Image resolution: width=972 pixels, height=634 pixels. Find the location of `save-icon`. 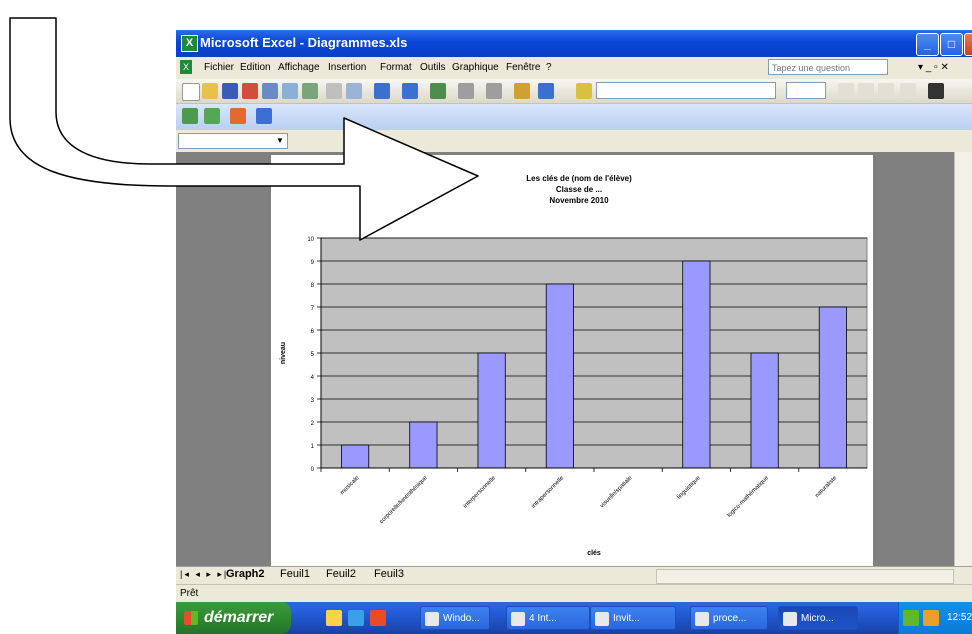

save-icon is located at coordinates (230, 91).